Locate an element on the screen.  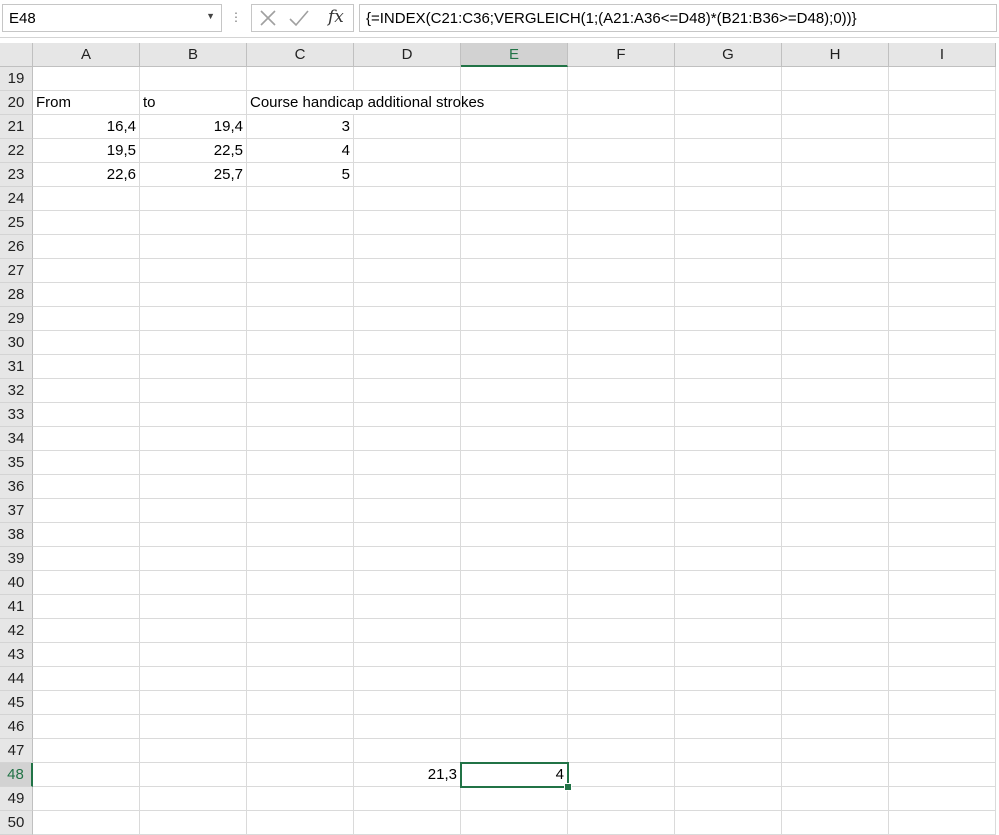
cell-f29 is located at coordinates (621, 319).